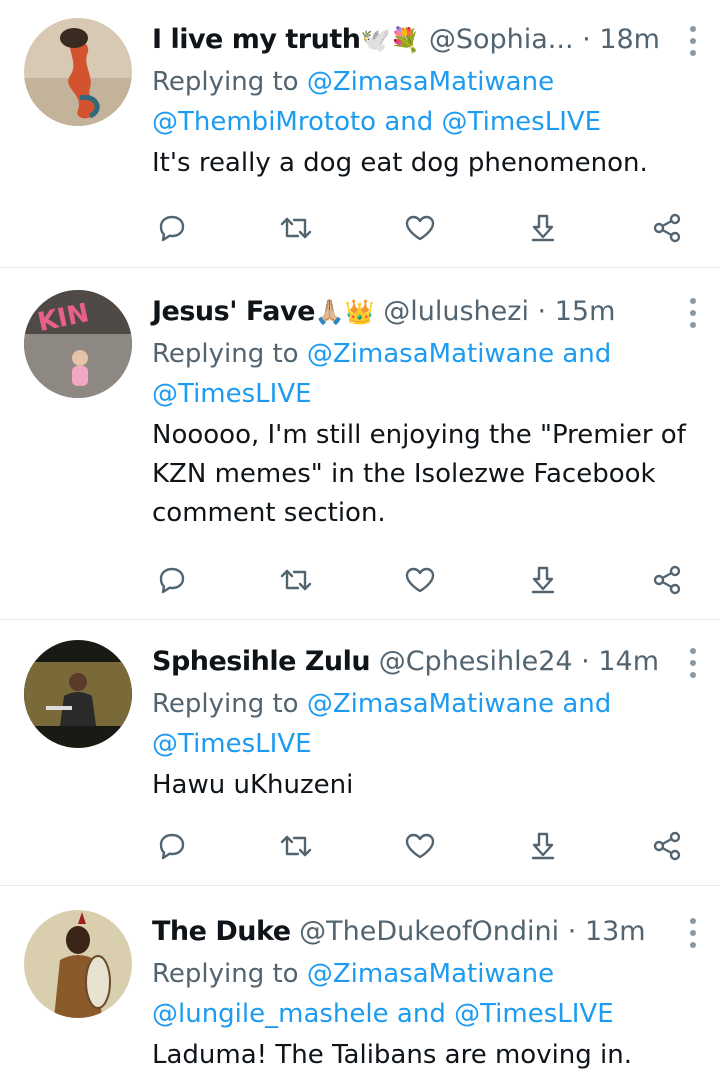 This screenshot has width=720, height=1077. Describe the element at coordinates (628, 661) in the screenshot. I see `timestamp: 14m` at that location.